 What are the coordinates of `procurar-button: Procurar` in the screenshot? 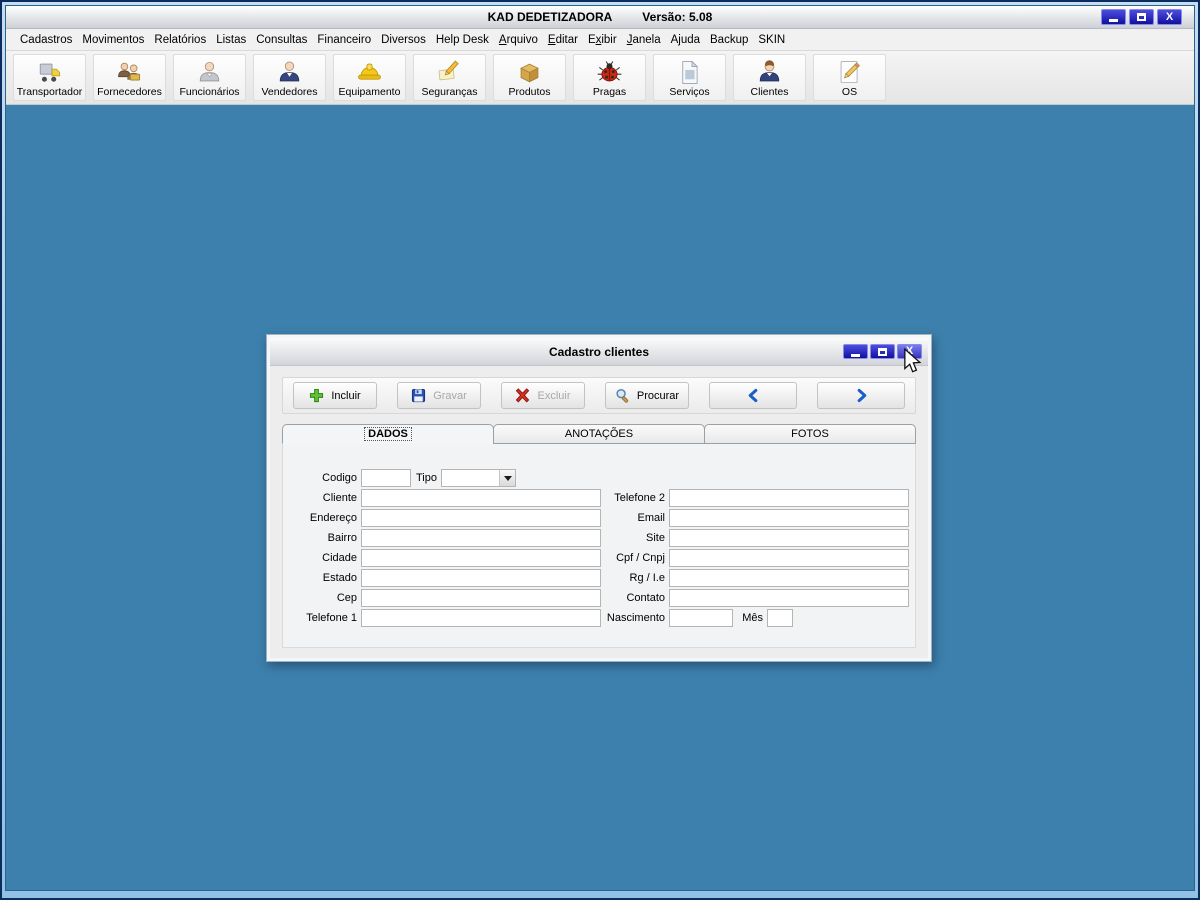 It's located at (647, 395).